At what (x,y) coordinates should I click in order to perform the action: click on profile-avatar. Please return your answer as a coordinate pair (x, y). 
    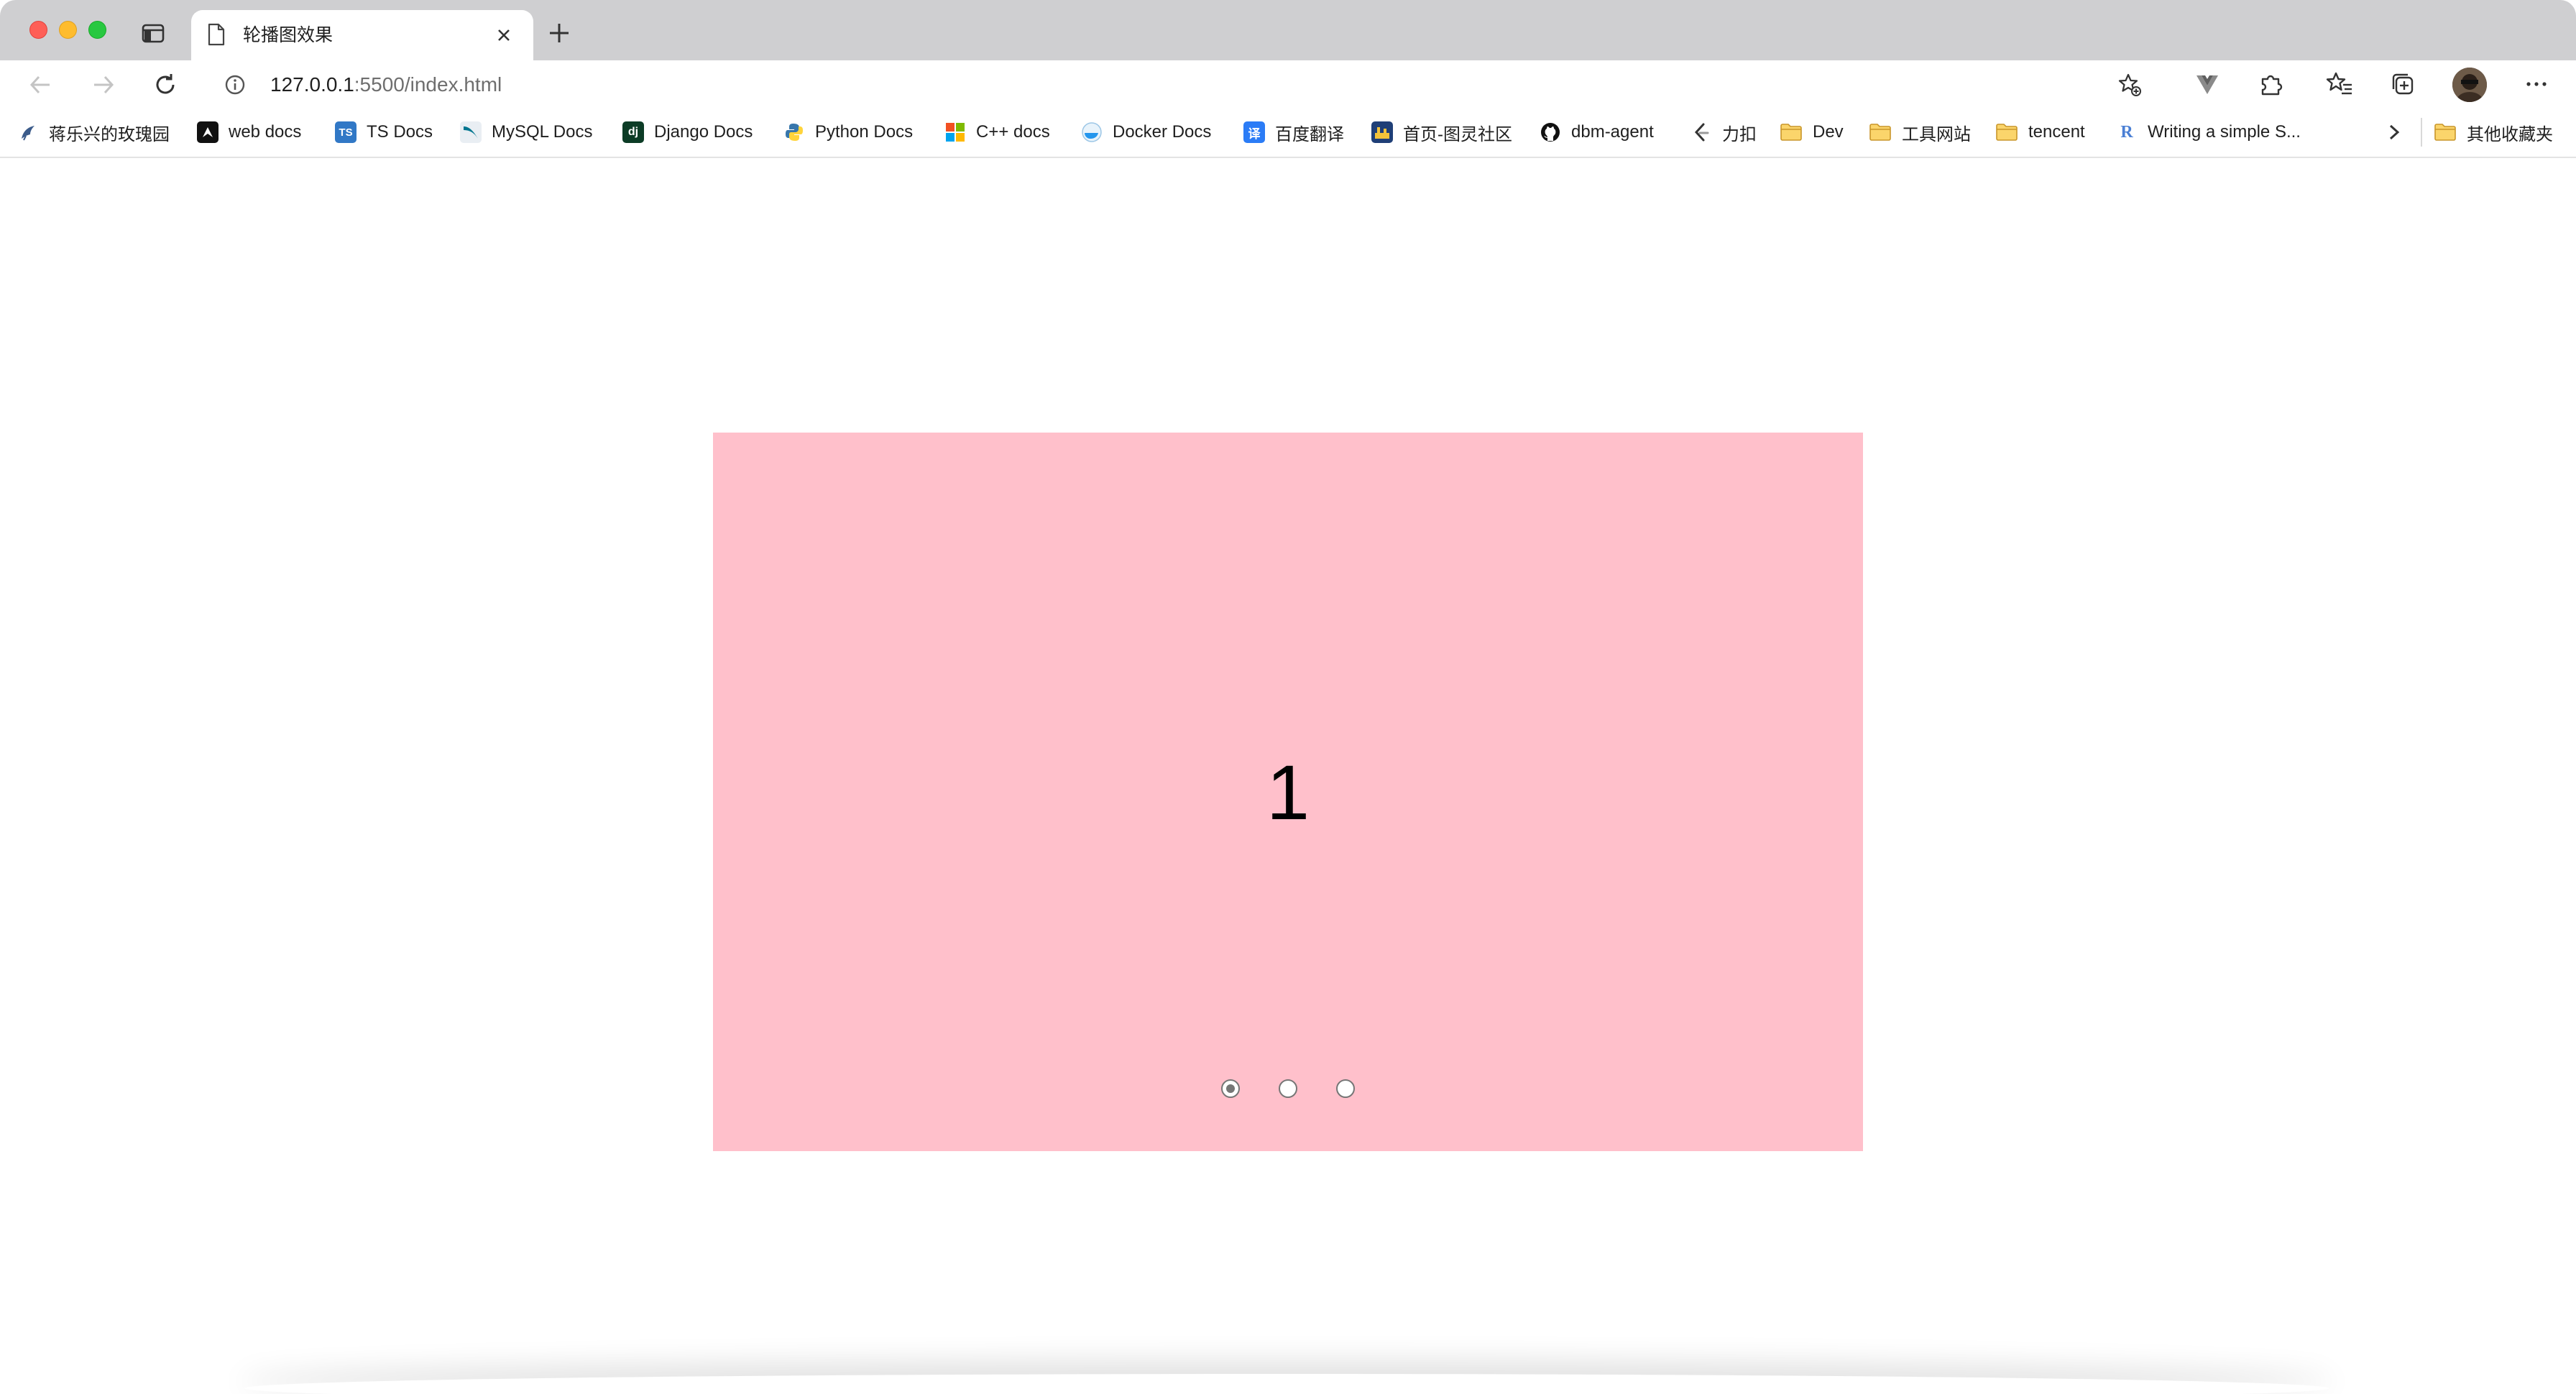
    Looking at the image, I should click on (2469, 85).